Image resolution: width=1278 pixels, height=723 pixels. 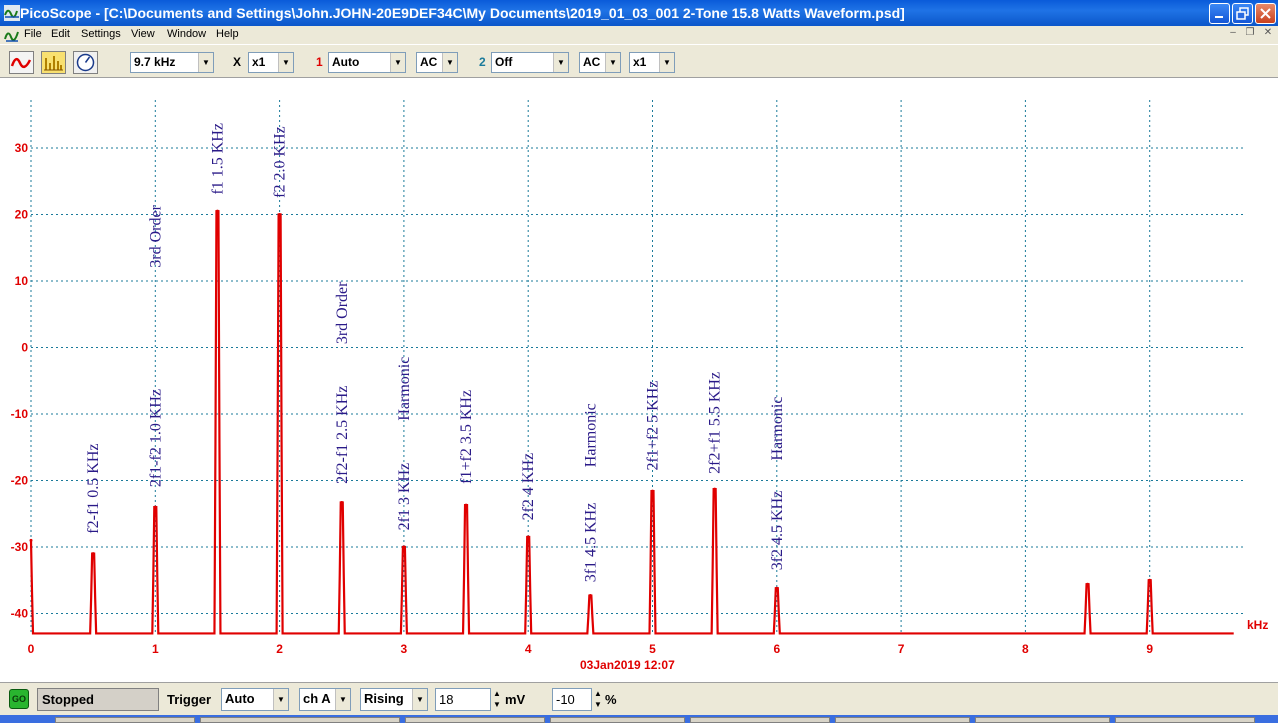 What do you see at coordinates (1149, 649) in the screenshot?
I see `x-tick-label: 9` at bounding box center [1149, 649].